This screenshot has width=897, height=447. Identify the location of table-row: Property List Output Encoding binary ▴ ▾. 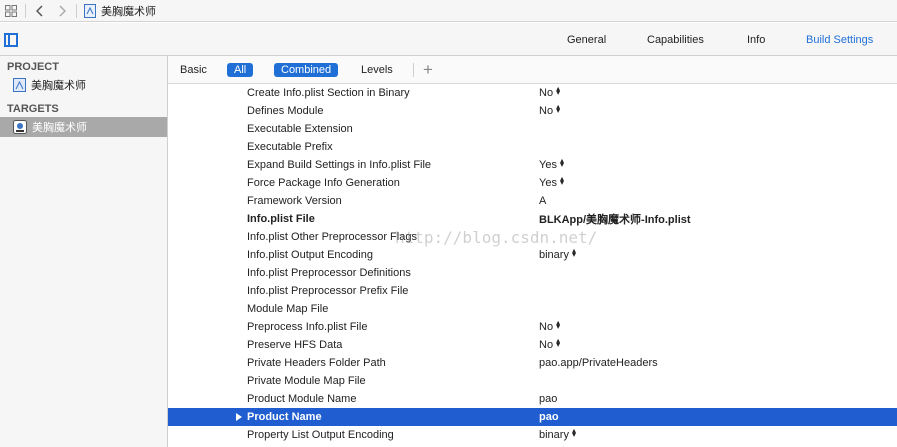
(532, 435).